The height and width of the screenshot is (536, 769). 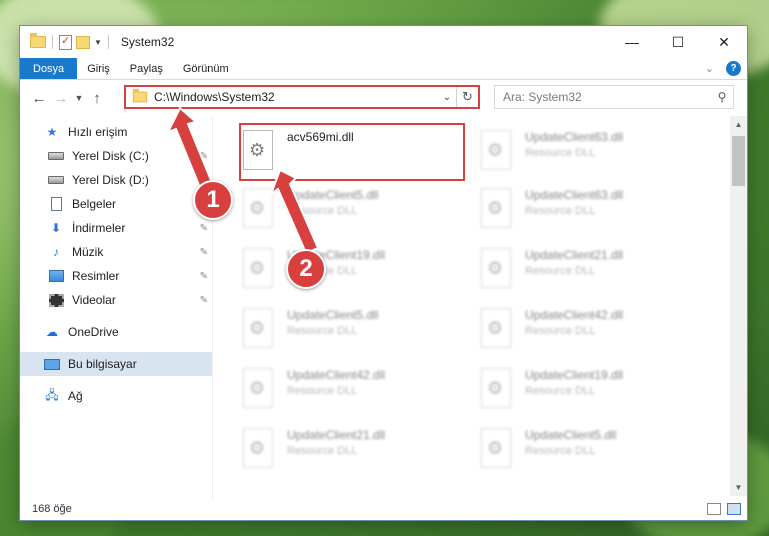 What do you see at coordinates (79, 98) in the screenshot?
I see `recent-locations-icon: ▼` at bounding box center [79, 98].